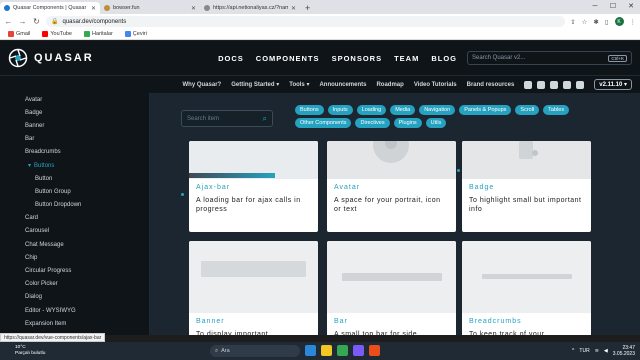 The height and width of the screenshot is (360, 640). Describe the element at coordinates (631, 6) in the screenshot. I see `close-window-icon: ✕` at that location.